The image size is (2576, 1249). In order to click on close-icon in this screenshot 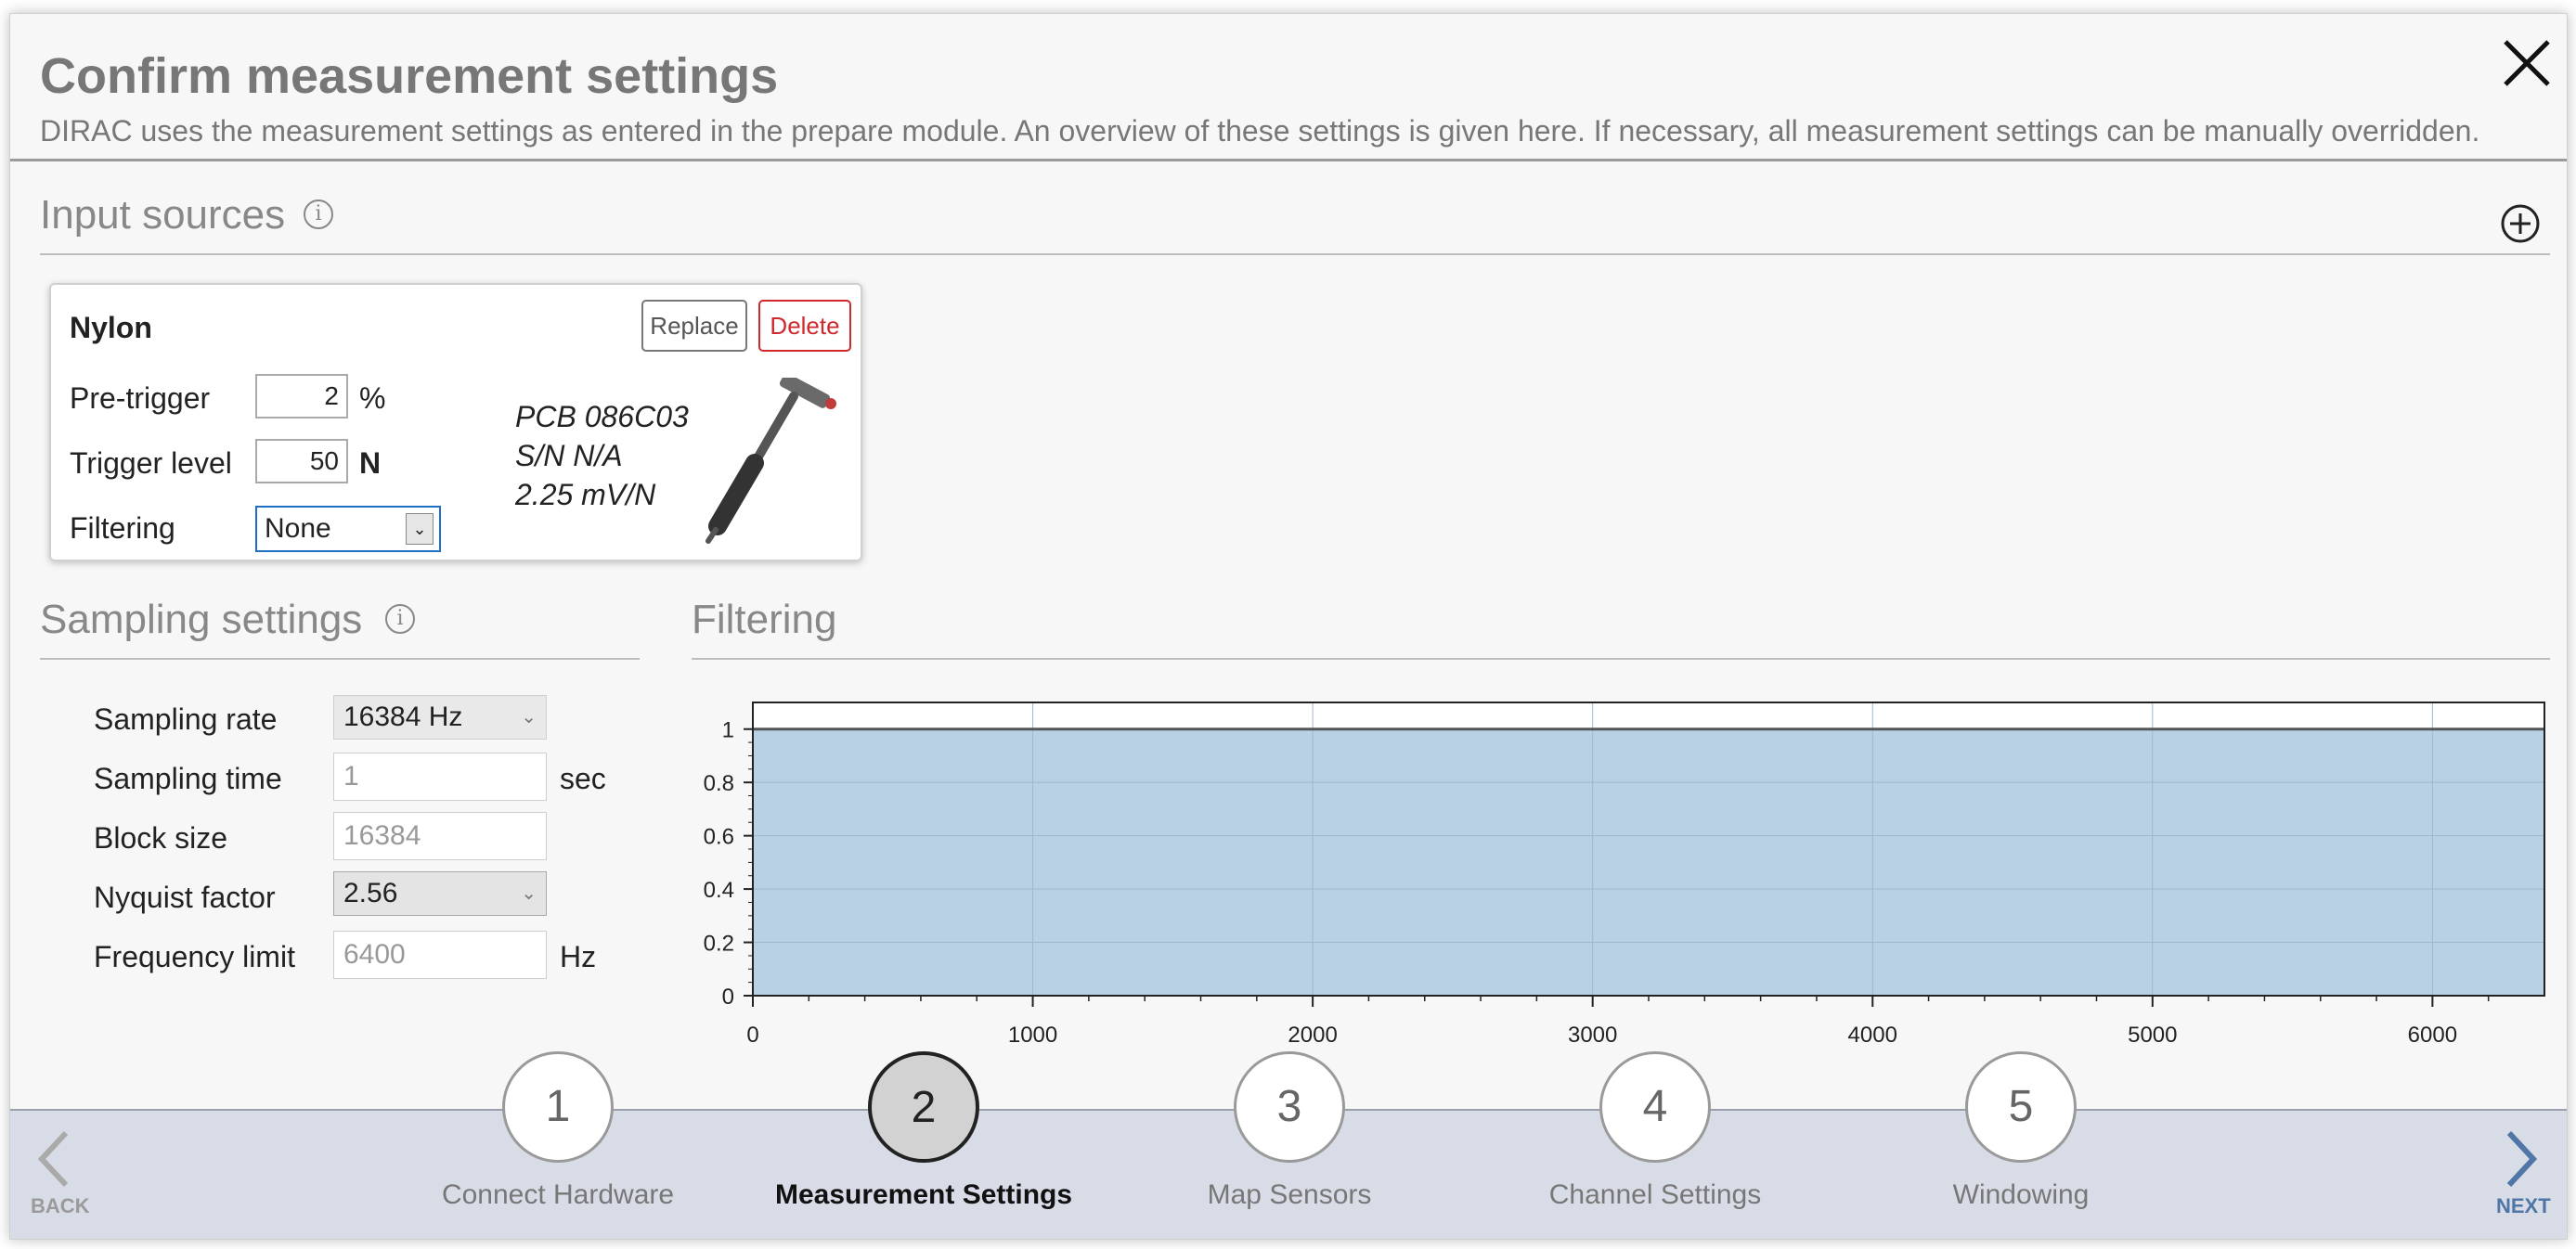, I will do `click(2526, 64)`.